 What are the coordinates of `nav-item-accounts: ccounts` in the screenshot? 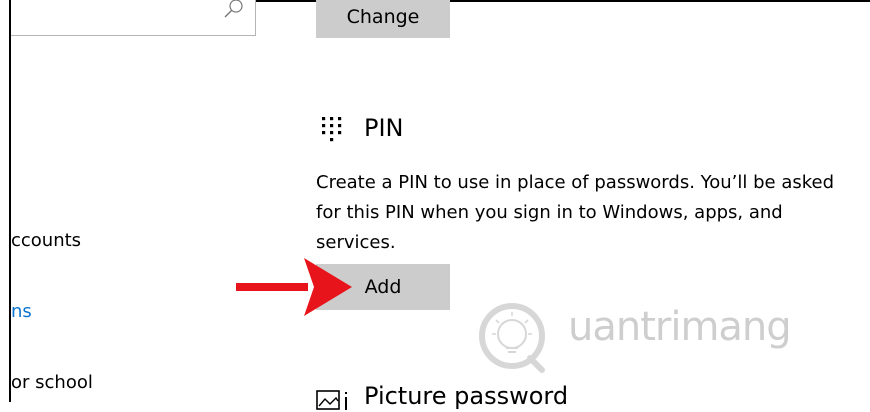 It's located at (46, 240).